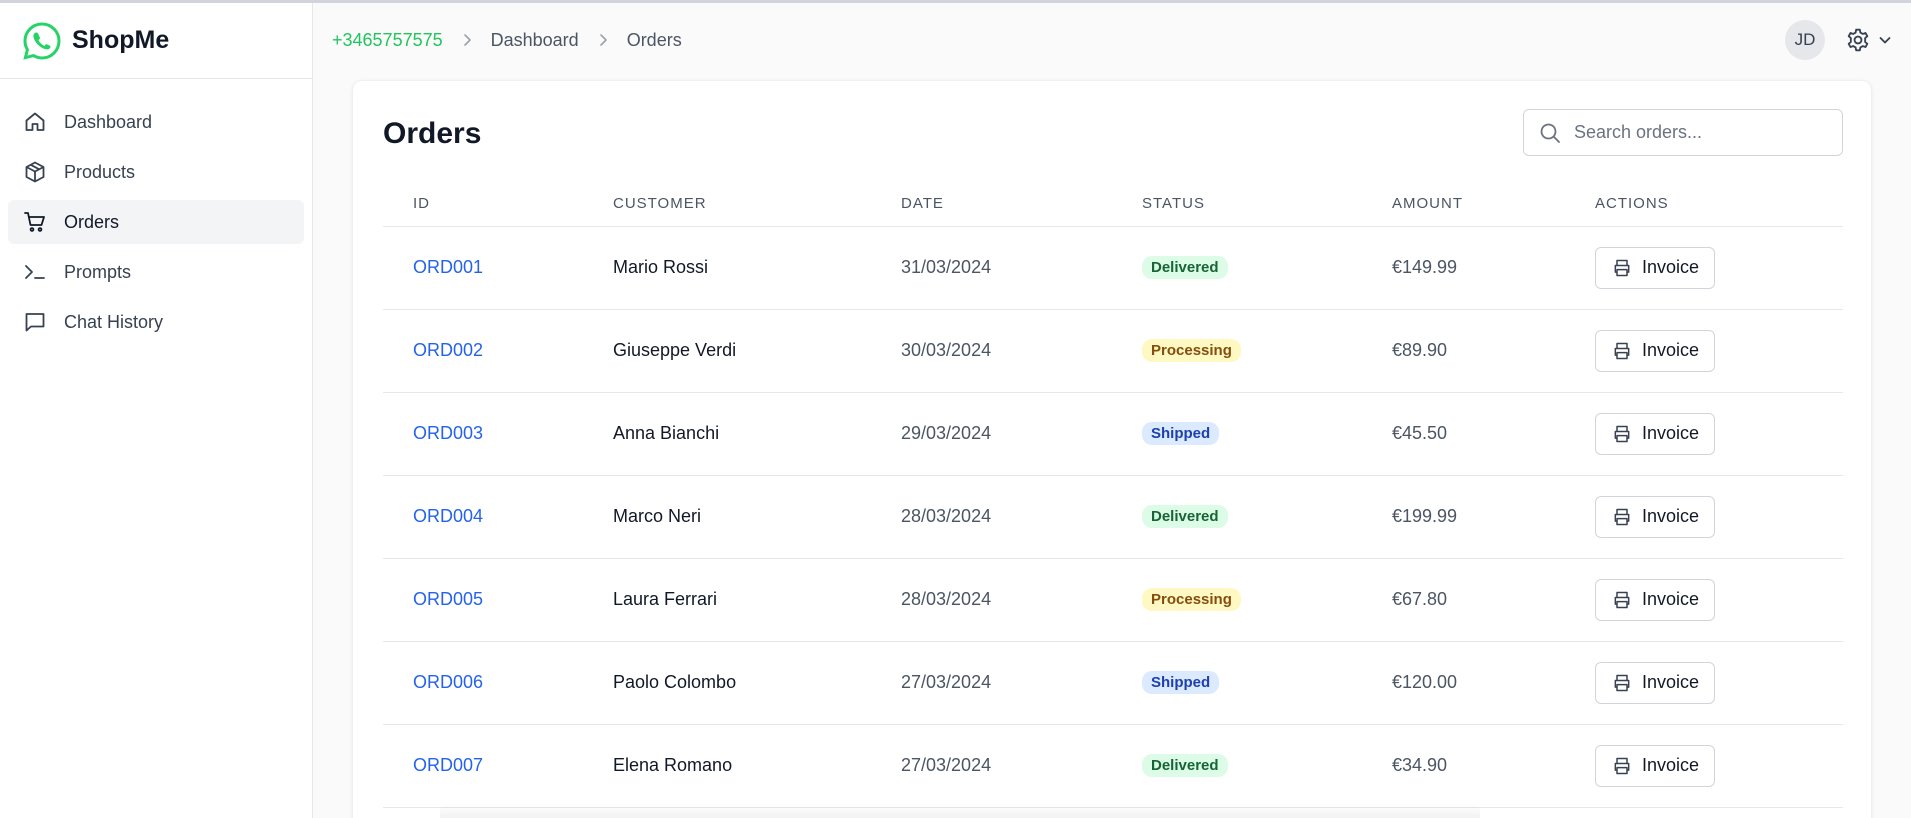 This screenshot has width=1911, height=818. I want to click on customer-cell: Mario Rossi, so click(757, 268).